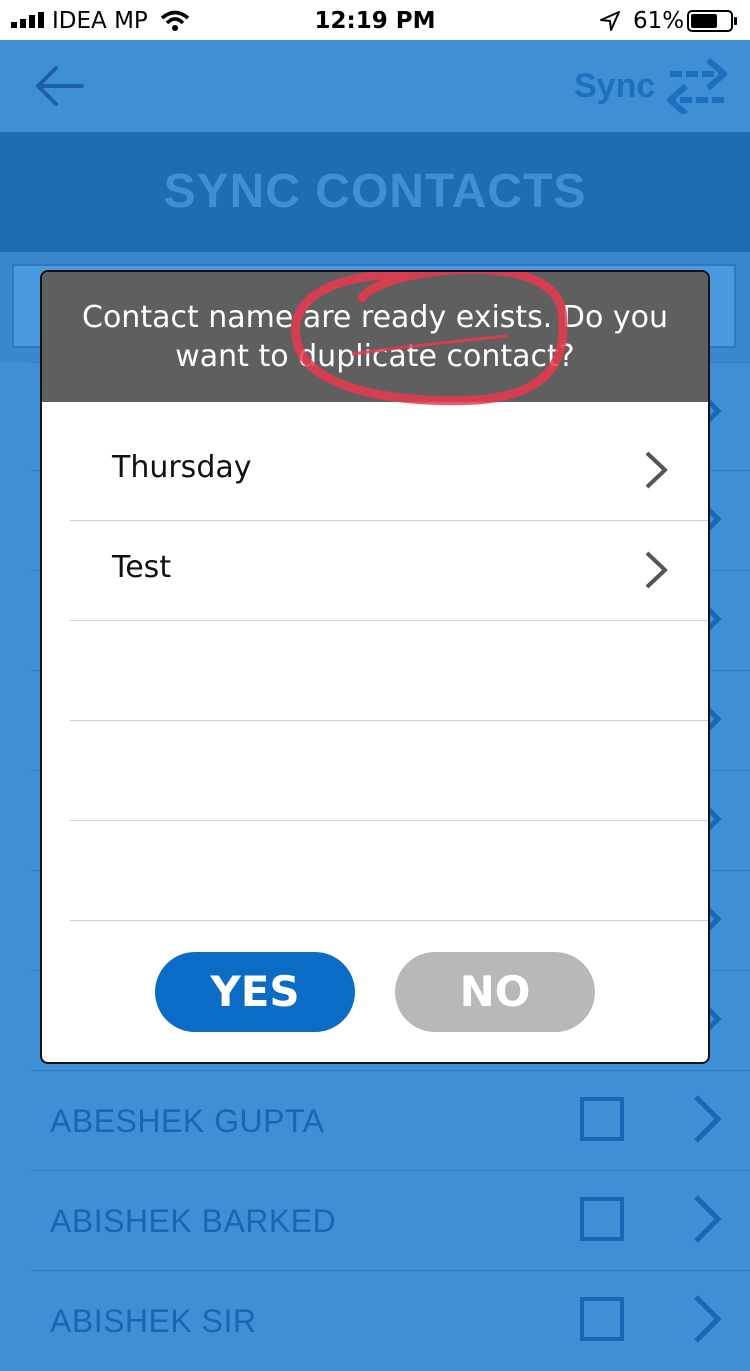 Image resolution: width=750 pixels, height=1371 pixels. Describe the element at coordinates (153, 1321) in the screenshot. I see `contact-name: ABISHEK SIR` at that location.